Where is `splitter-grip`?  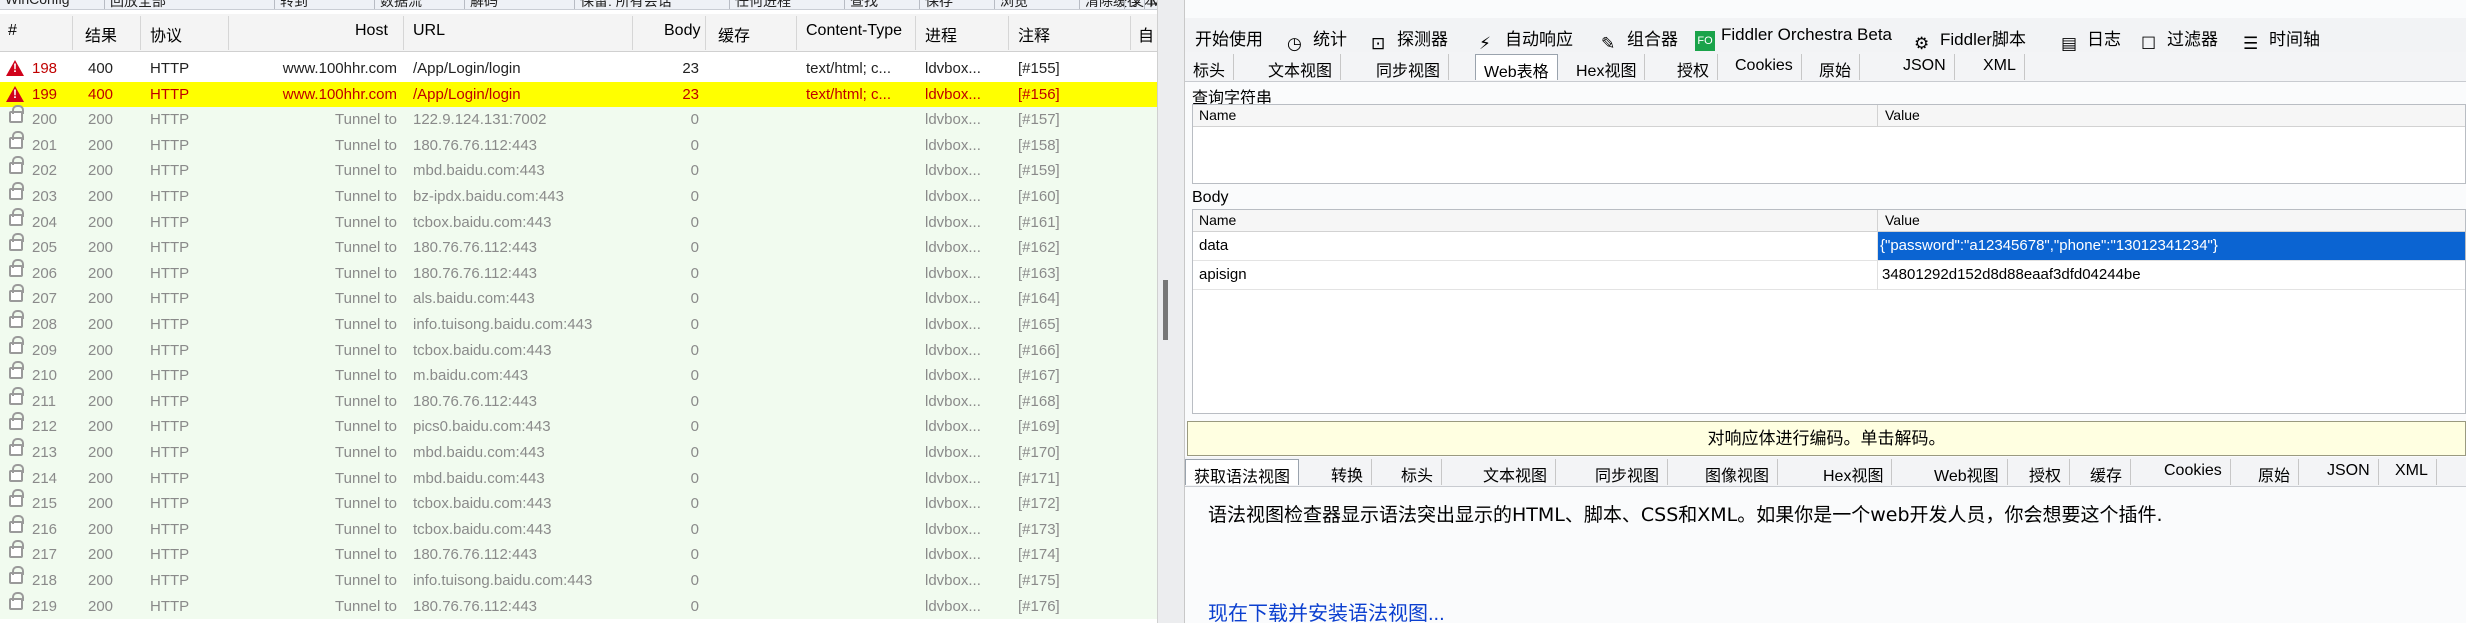 splitter-grip is located at coordinates (1165, 310).